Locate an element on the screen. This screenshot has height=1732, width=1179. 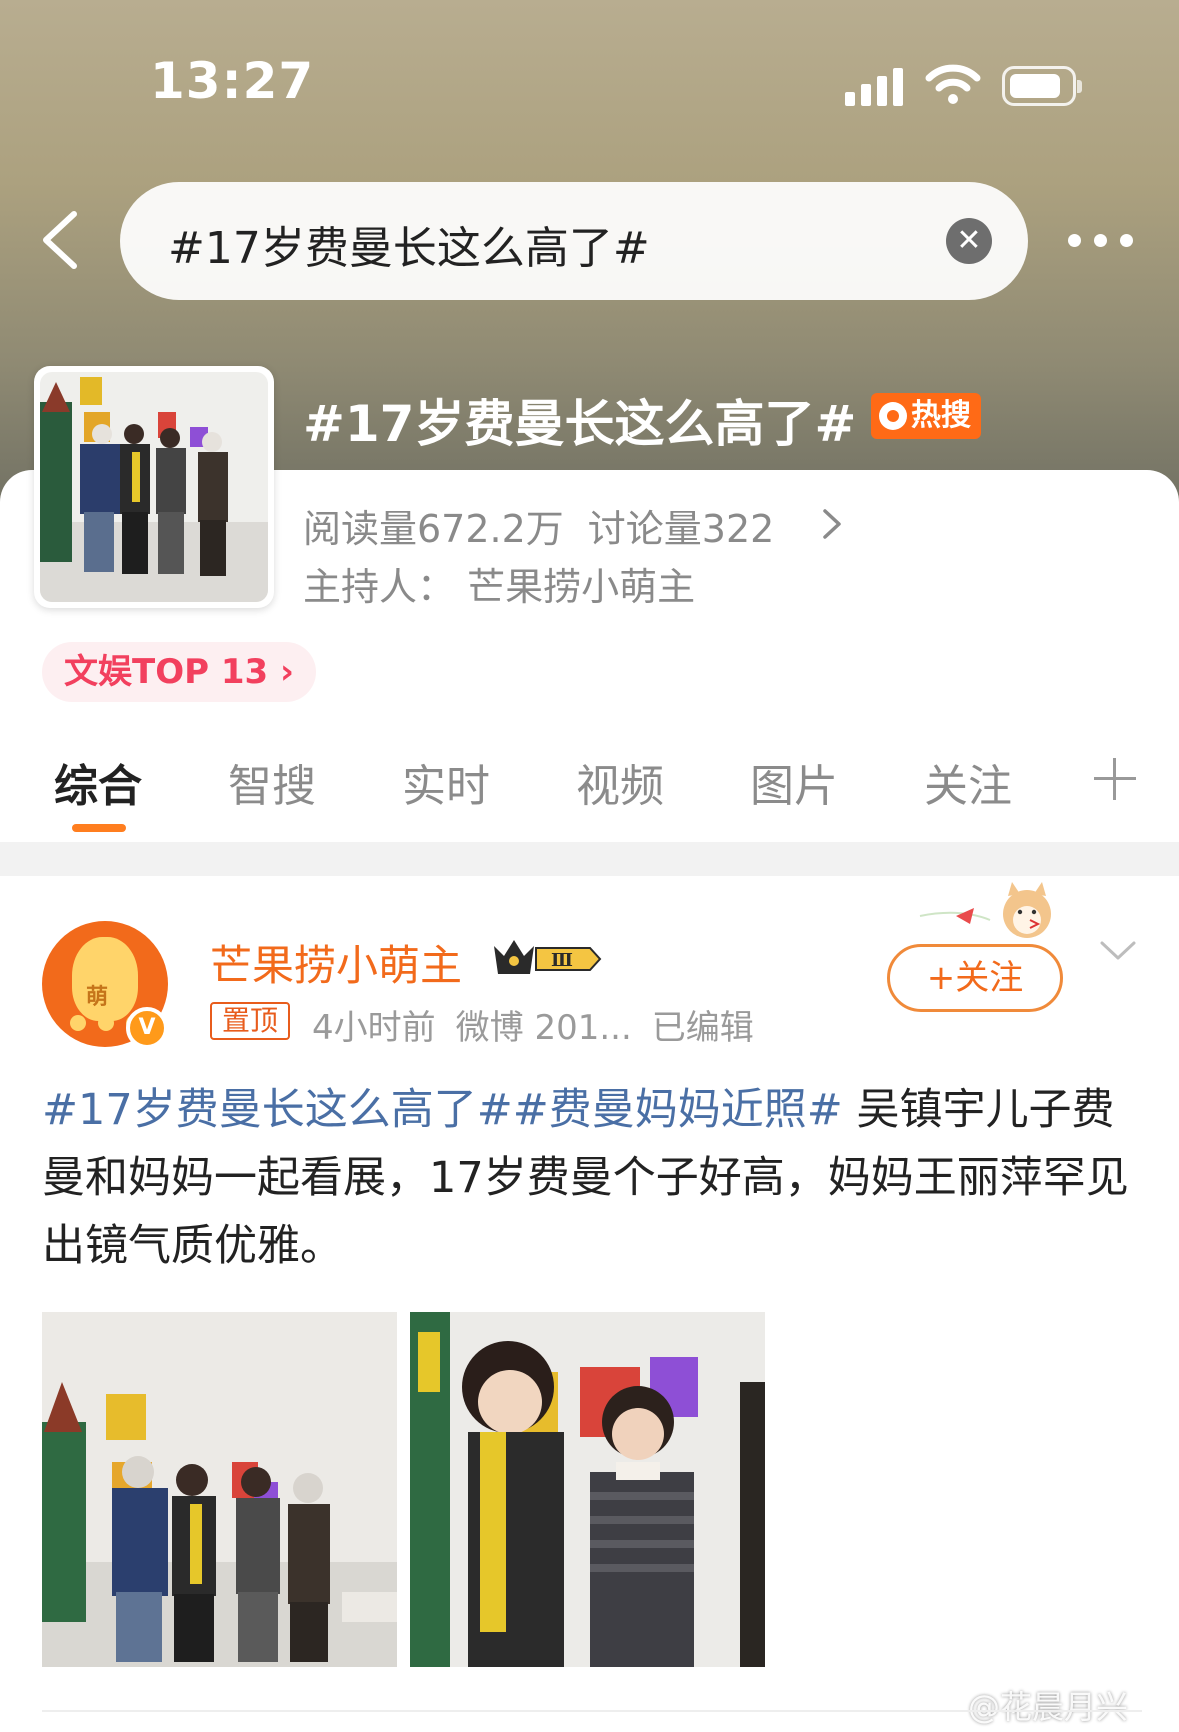
tab-smart-search: 智搜 is located at coordinates (272, 782).